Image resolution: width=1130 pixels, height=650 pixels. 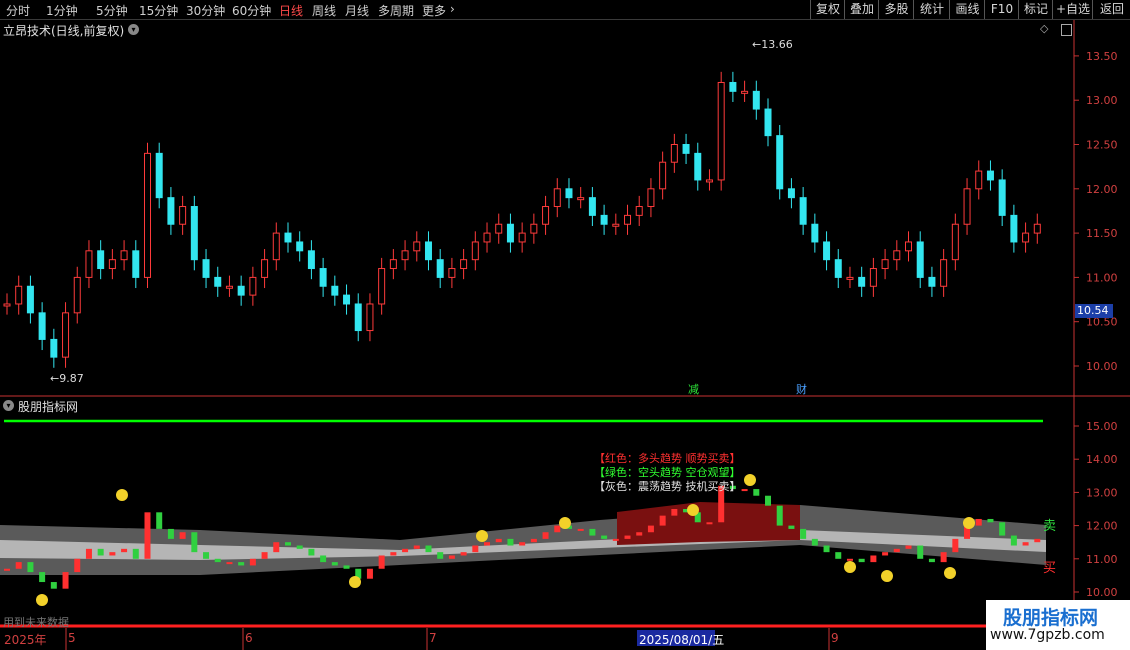 I want to click on month-label: 5, so click(x=72, y=638).